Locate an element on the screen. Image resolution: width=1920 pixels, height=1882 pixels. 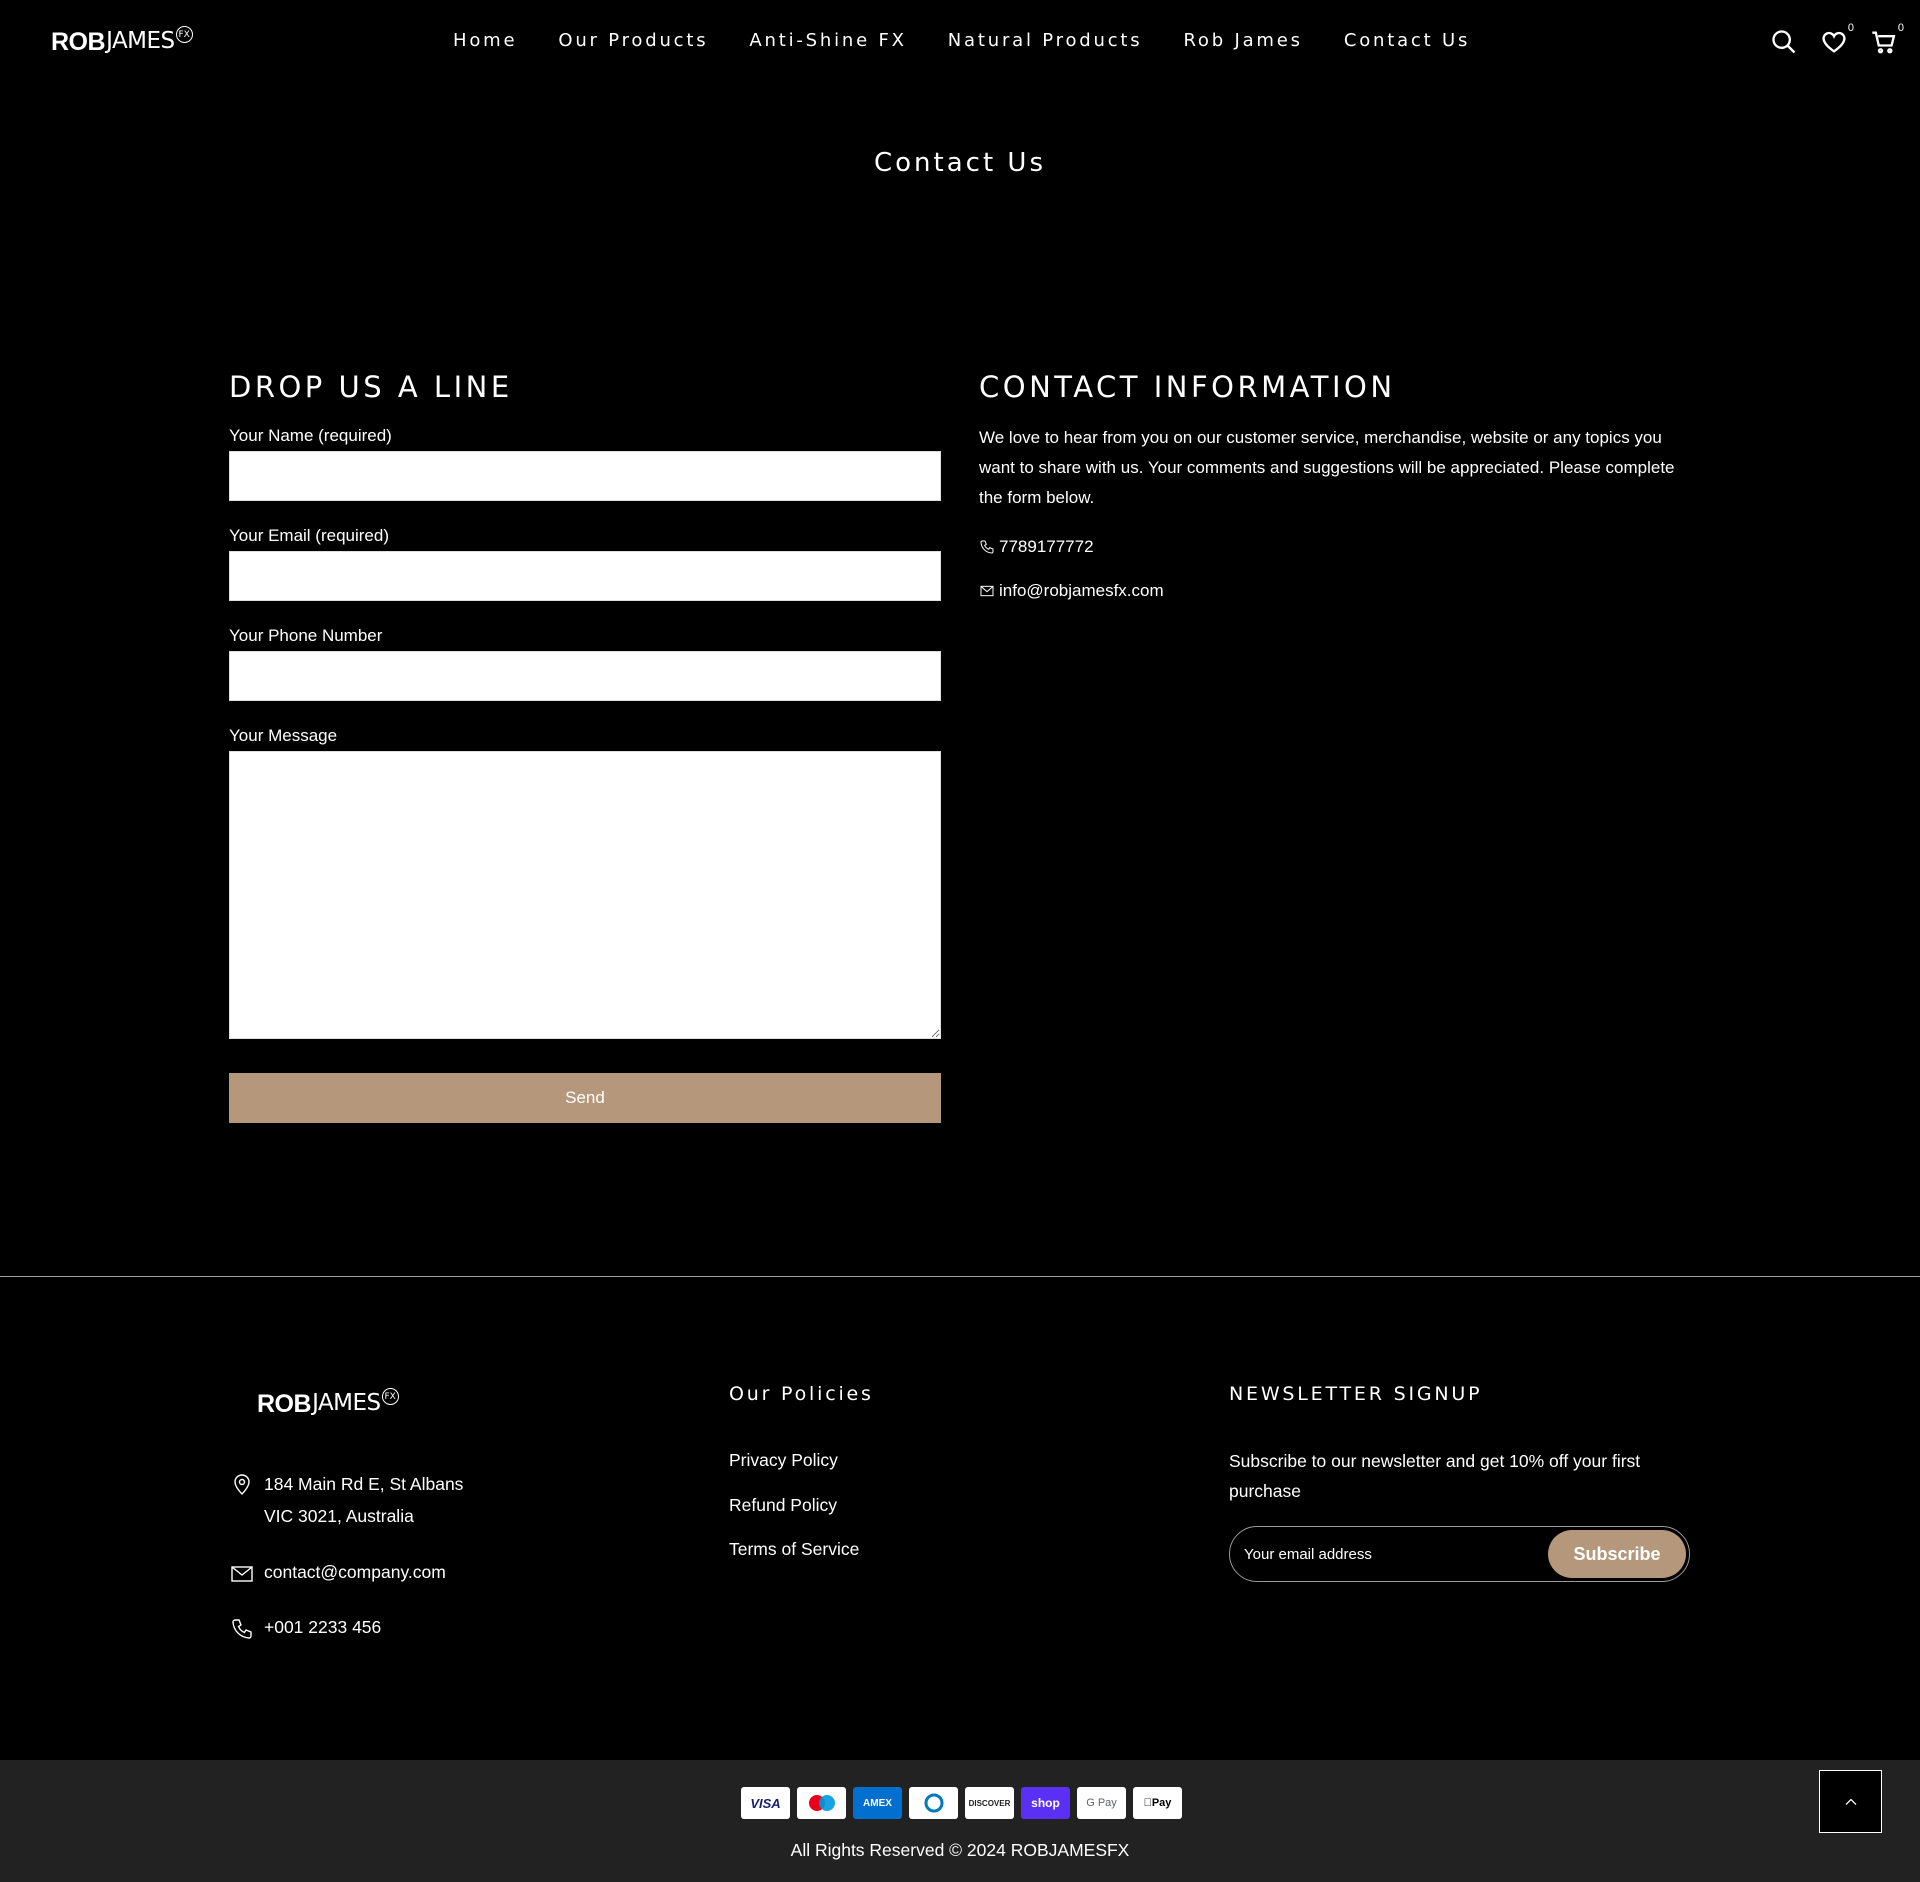
policies-title: Our Policies is located at coordinates (801, 1394).